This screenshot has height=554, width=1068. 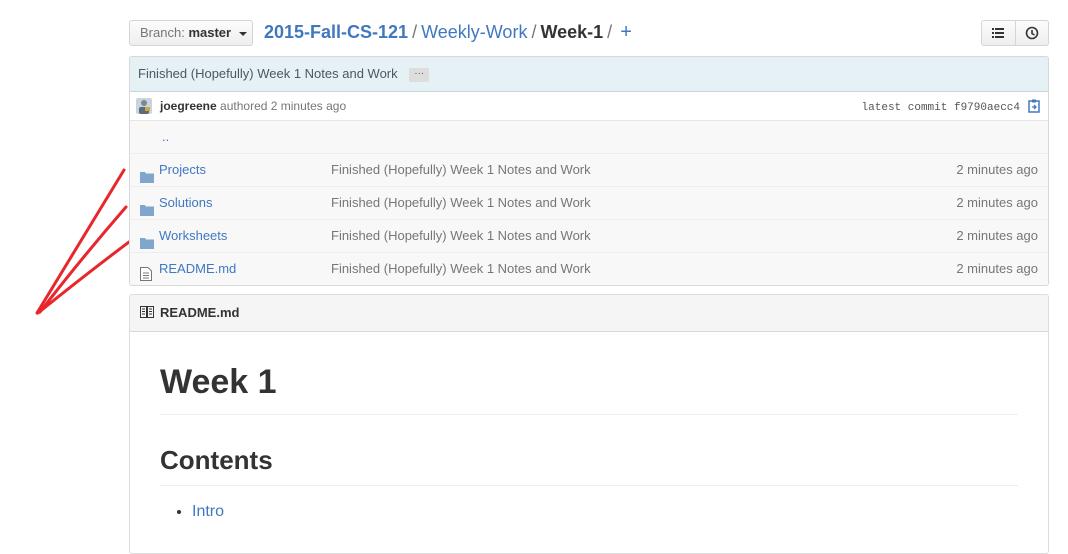 I want to click on readme-subheading: Contents, so click(x=589, y=464).